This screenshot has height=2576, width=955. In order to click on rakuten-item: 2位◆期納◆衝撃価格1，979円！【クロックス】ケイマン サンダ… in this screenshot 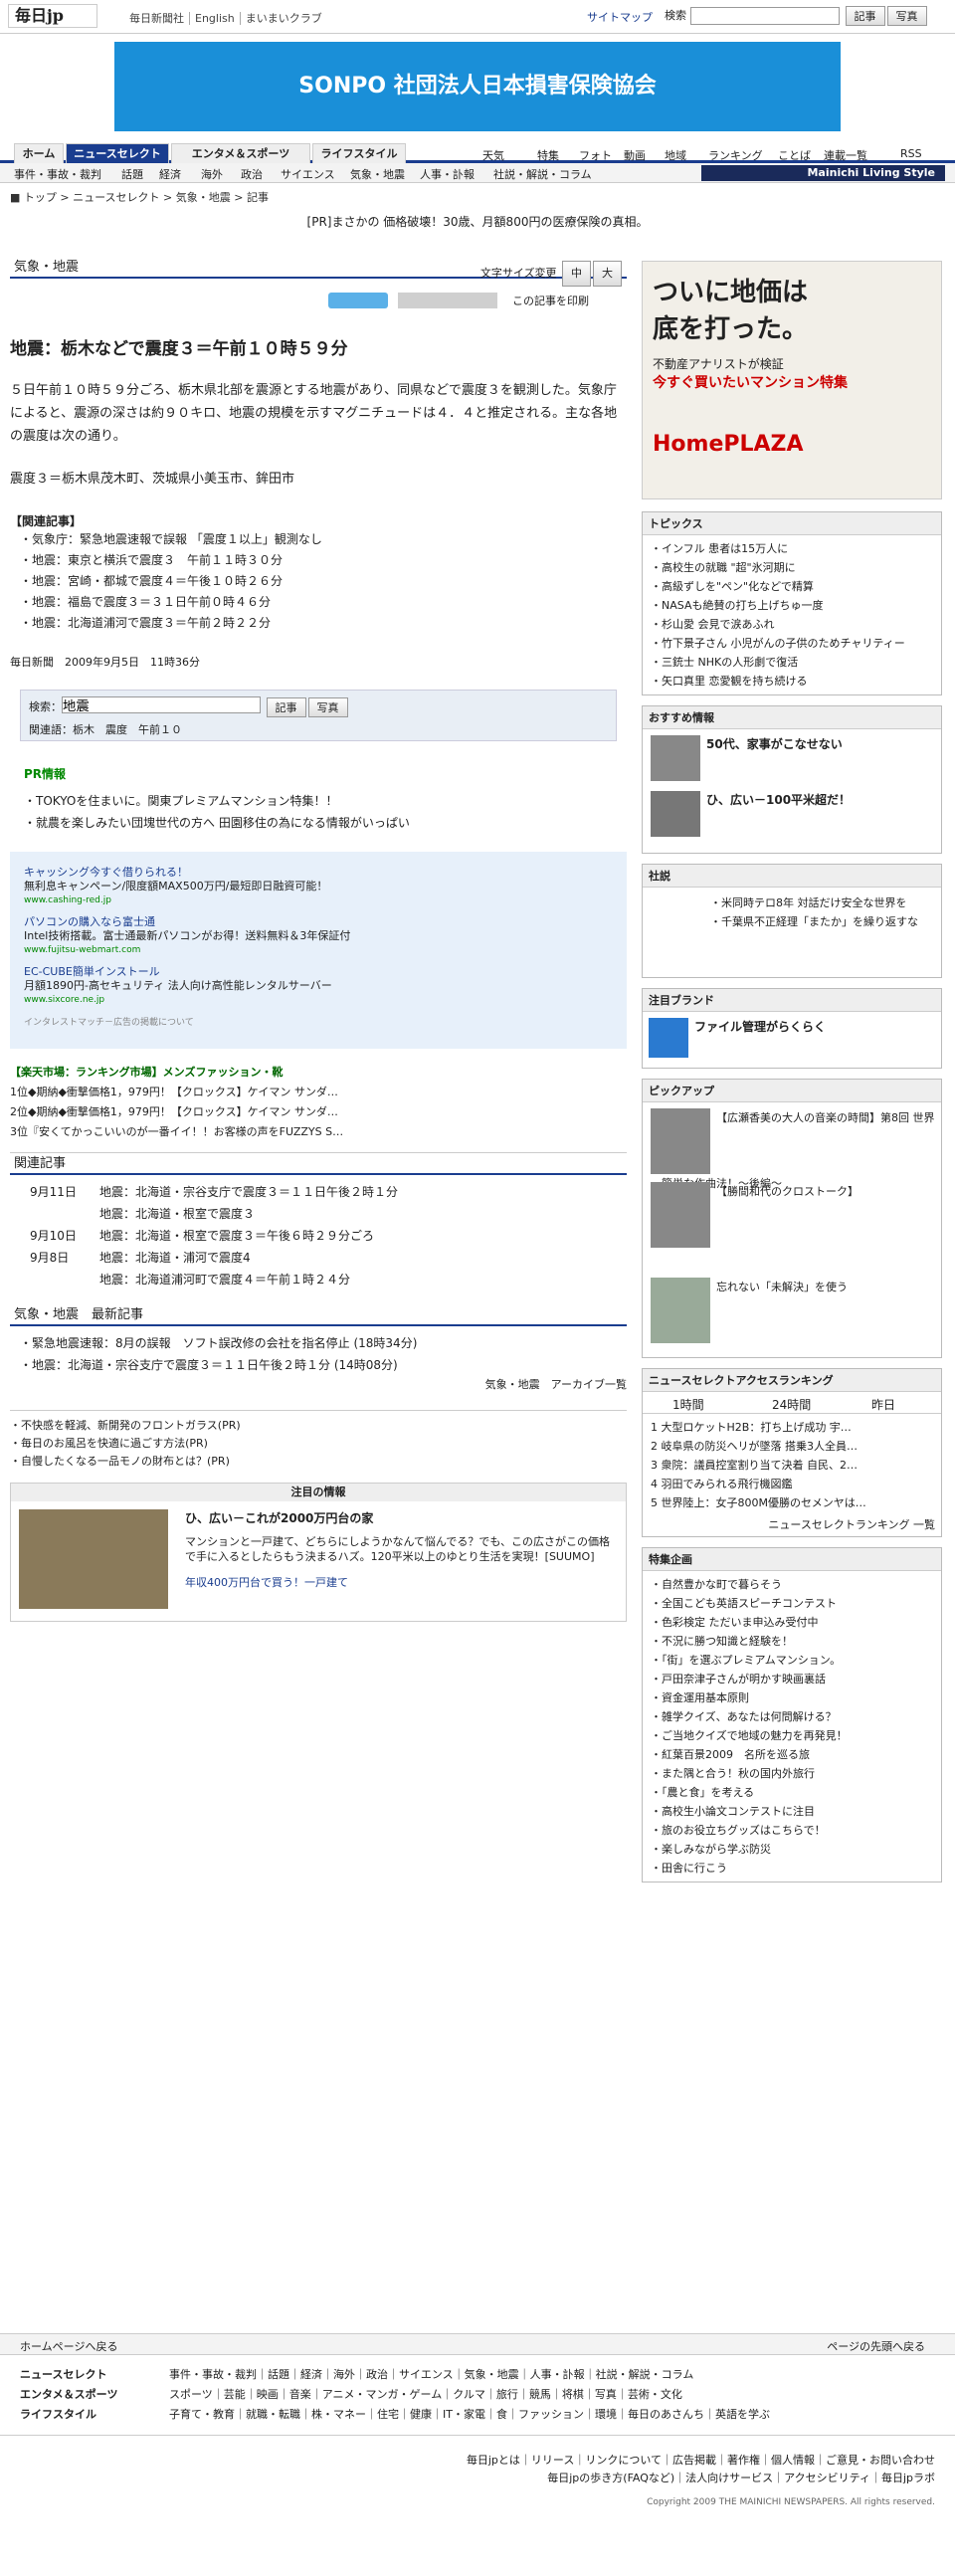, I will do `click(318, 1112)`.